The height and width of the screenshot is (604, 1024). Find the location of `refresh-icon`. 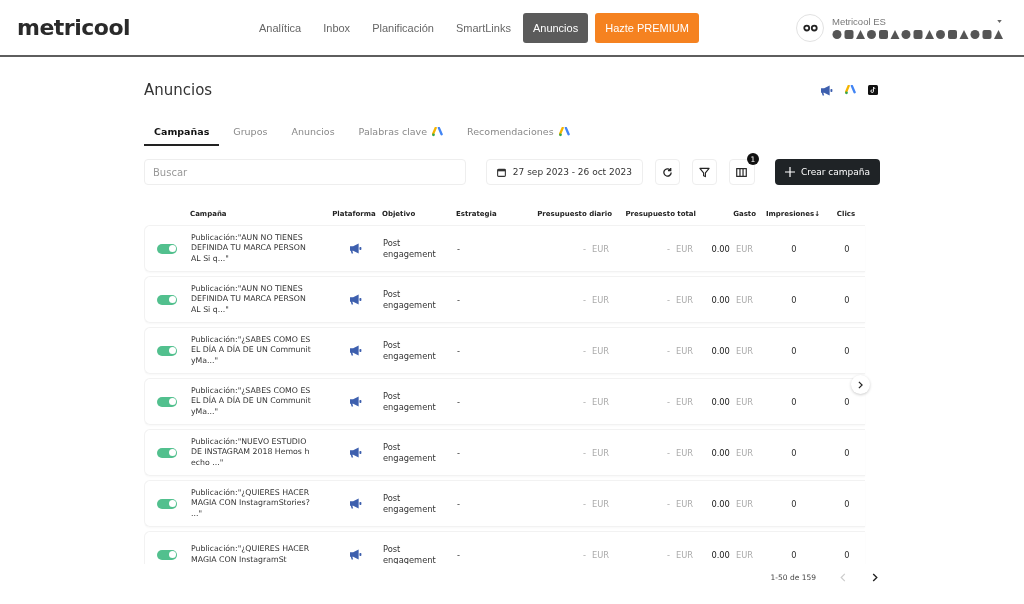

refresh-icon is located at coordinates (667, 172).